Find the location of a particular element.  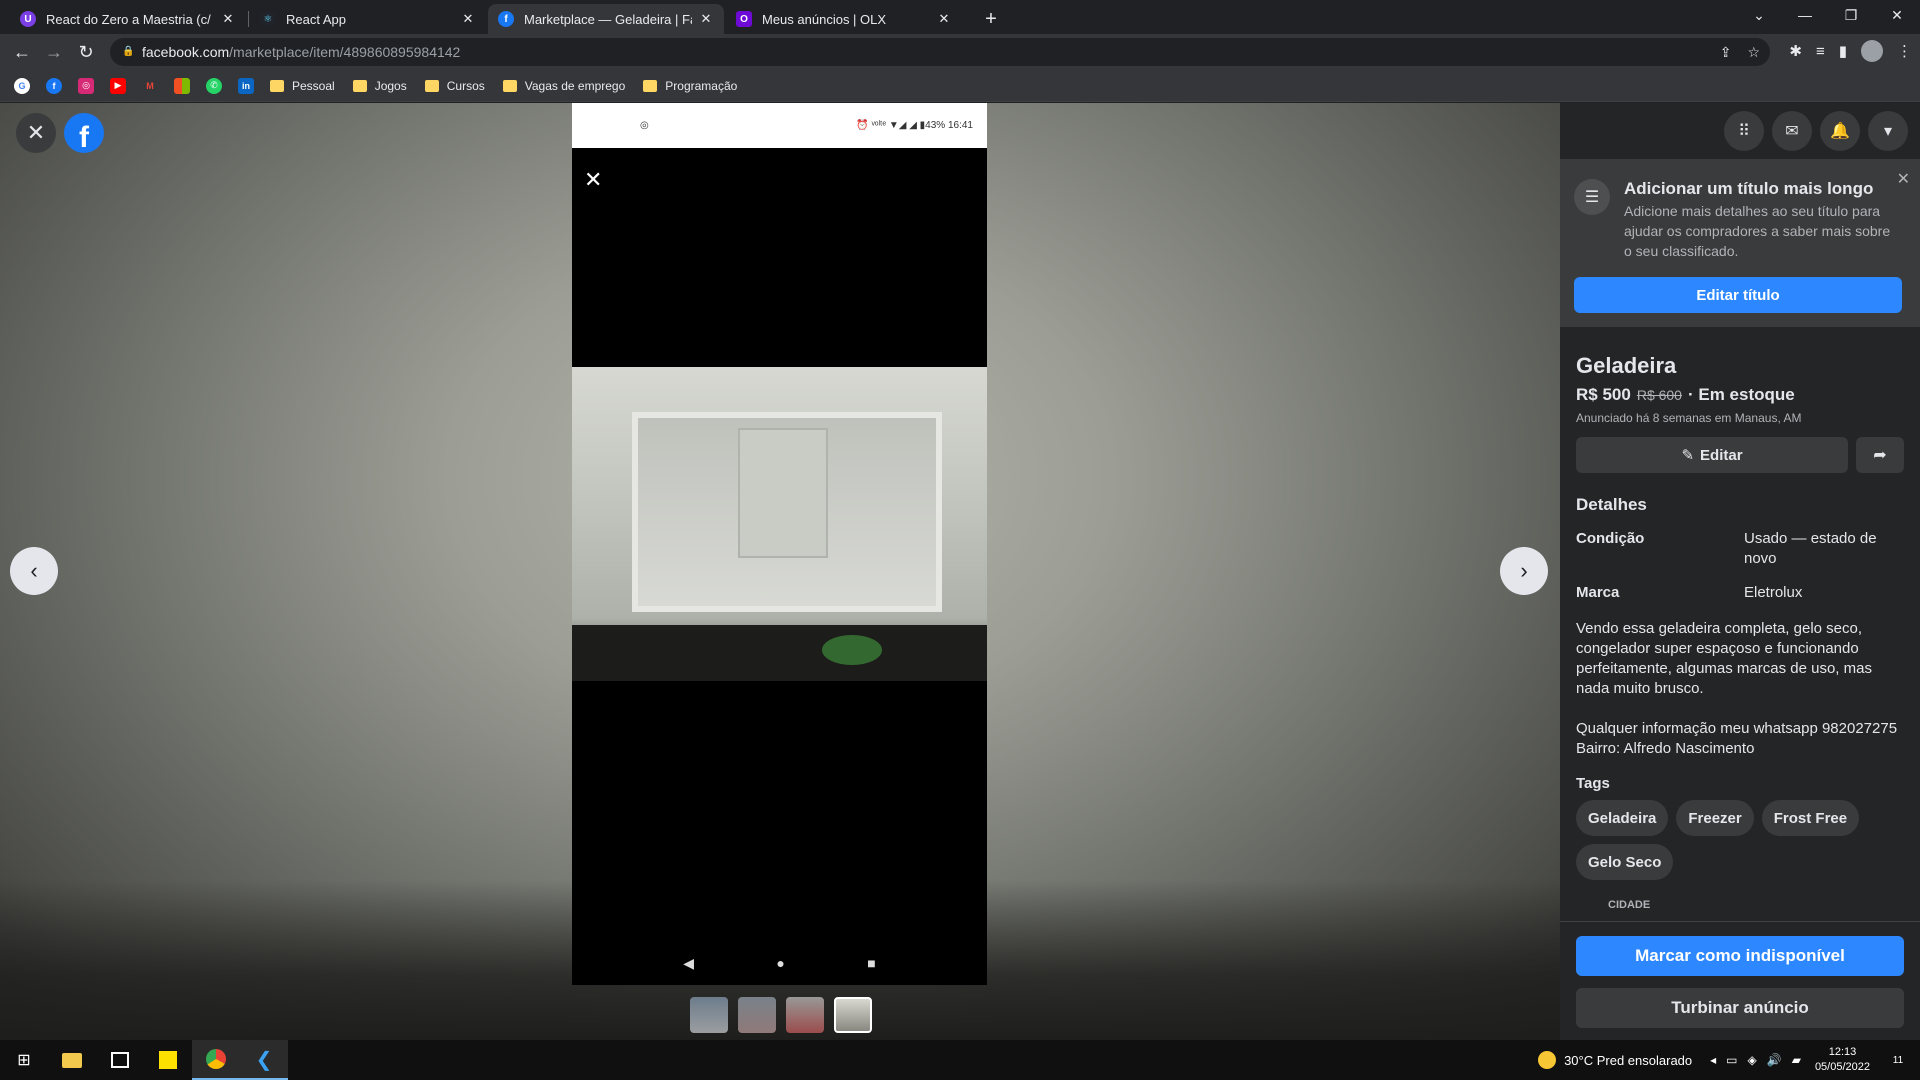

close-viewer-button: ✕ is located at coordinates (36, 133).